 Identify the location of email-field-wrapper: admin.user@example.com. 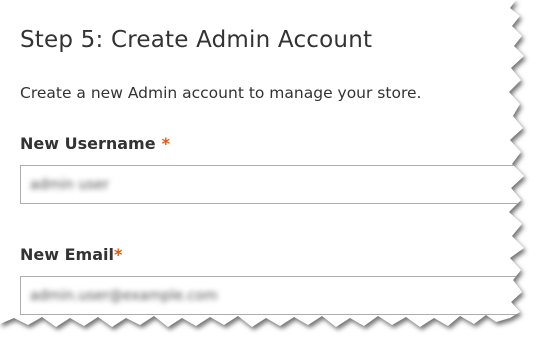
(272, 295).